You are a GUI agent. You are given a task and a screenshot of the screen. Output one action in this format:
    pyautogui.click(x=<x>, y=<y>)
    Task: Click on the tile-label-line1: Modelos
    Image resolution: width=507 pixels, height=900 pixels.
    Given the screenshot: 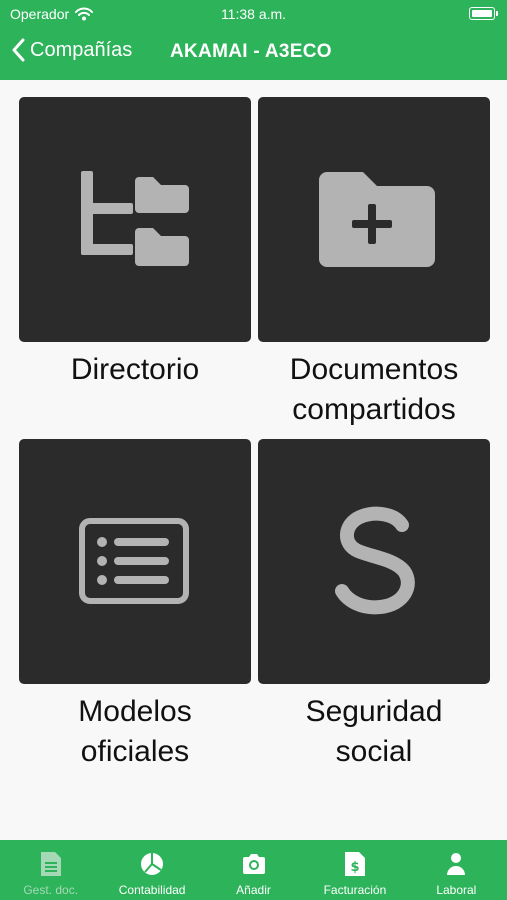 What is the action you would take?
    pyautogui.click(x=135, y=711)
    